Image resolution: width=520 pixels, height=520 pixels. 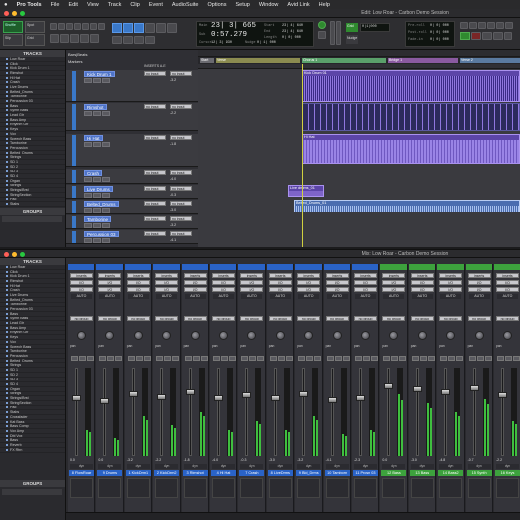 What do you see at coordinates (93, 5) in the screenshot?
I see `menu-view: View` at bounding box center [93, 5].